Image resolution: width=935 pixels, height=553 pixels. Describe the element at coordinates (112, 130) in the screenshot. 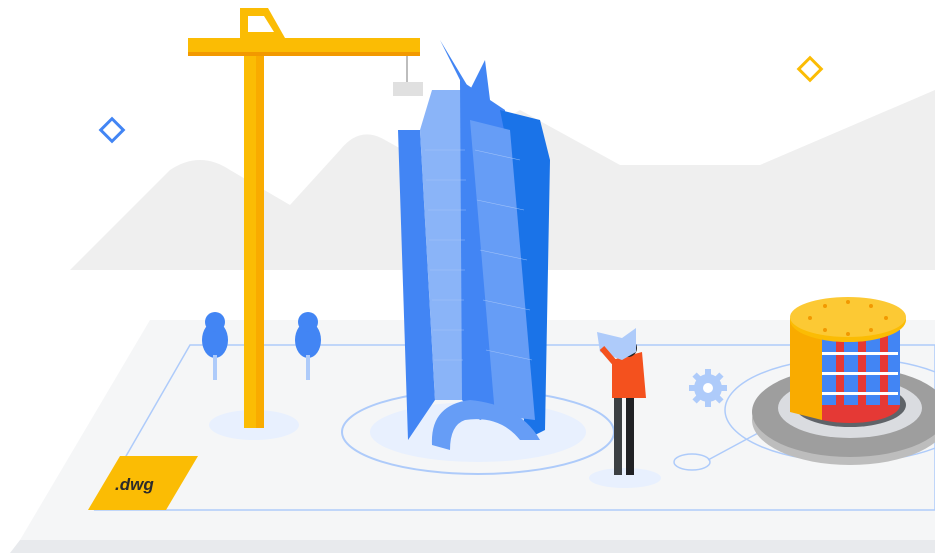

I see `blue-diamond-icon` at that location.